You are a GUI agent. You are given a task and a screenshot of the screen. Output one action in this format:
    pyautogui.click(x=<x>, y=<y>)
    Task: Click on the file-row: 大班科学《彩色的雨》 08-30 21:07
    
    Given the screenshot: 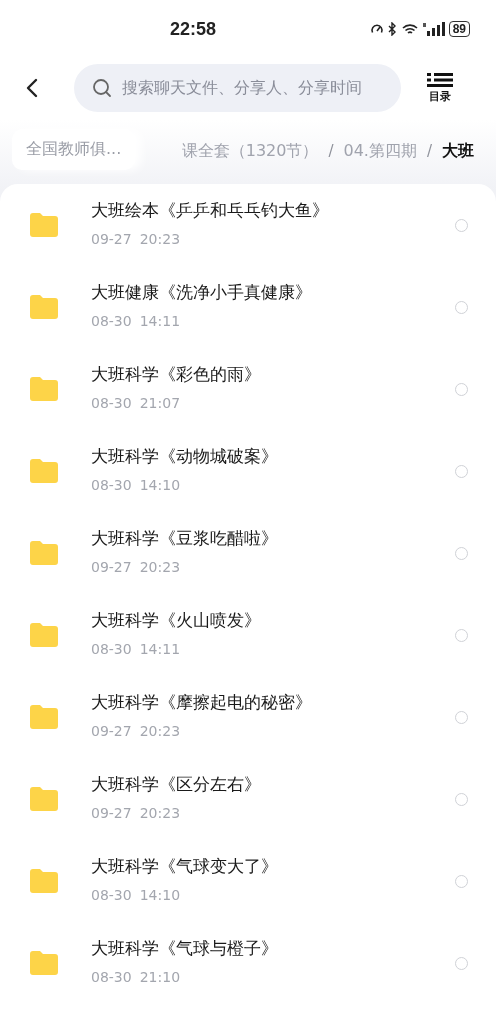 What is the action you would take?
    pyautogui.click(x=248, y=389)
    